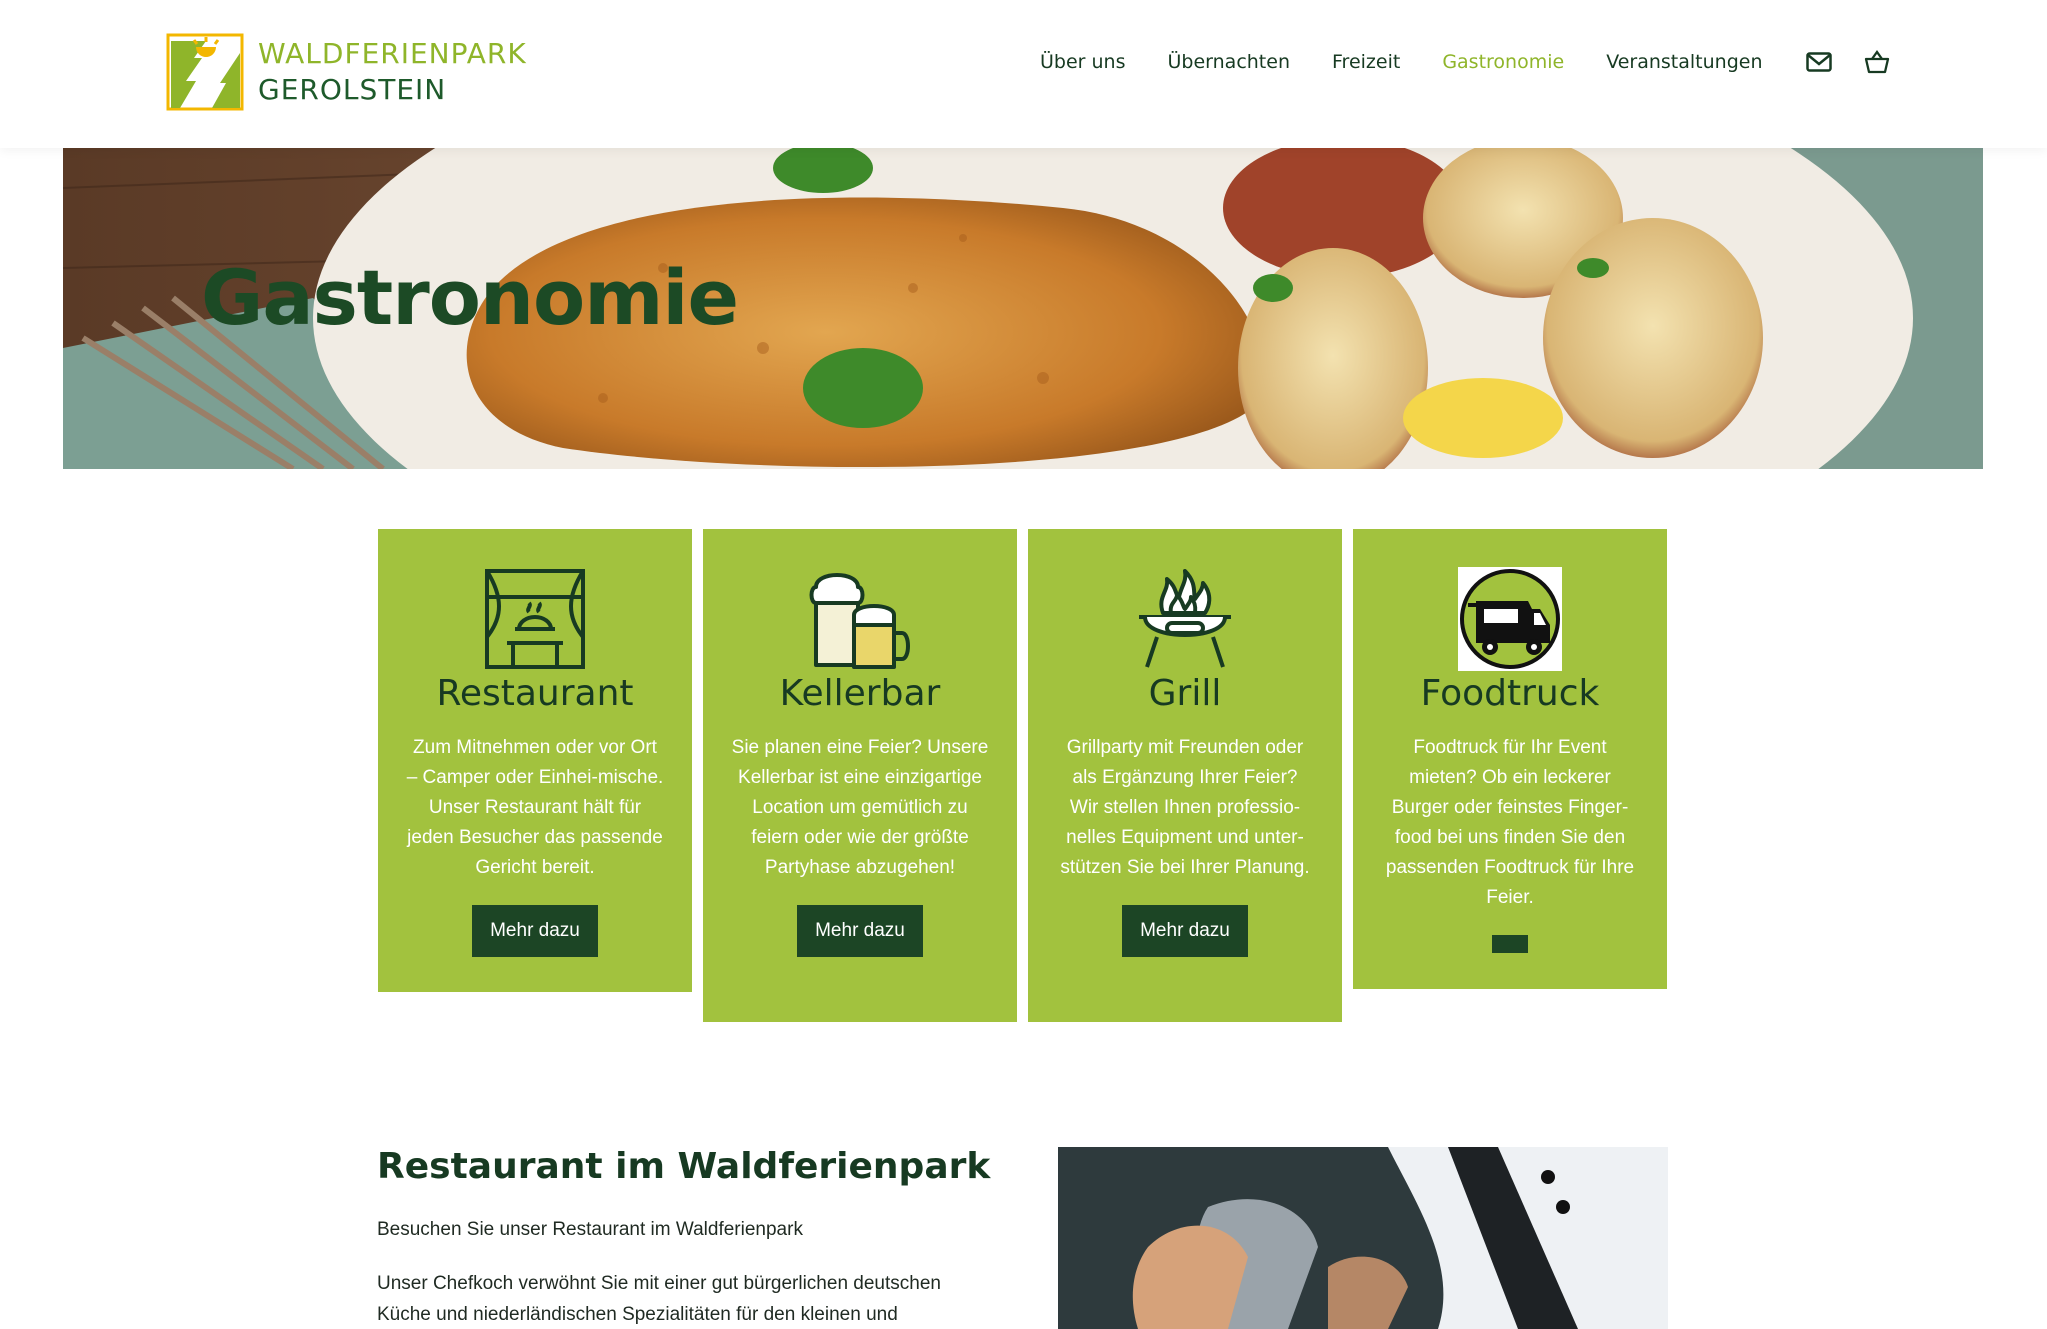 The width and height of the screenshot is (2047, 1329). I want to click on nav-item-gastronomie: Gastronomie, so click(1503, 62).